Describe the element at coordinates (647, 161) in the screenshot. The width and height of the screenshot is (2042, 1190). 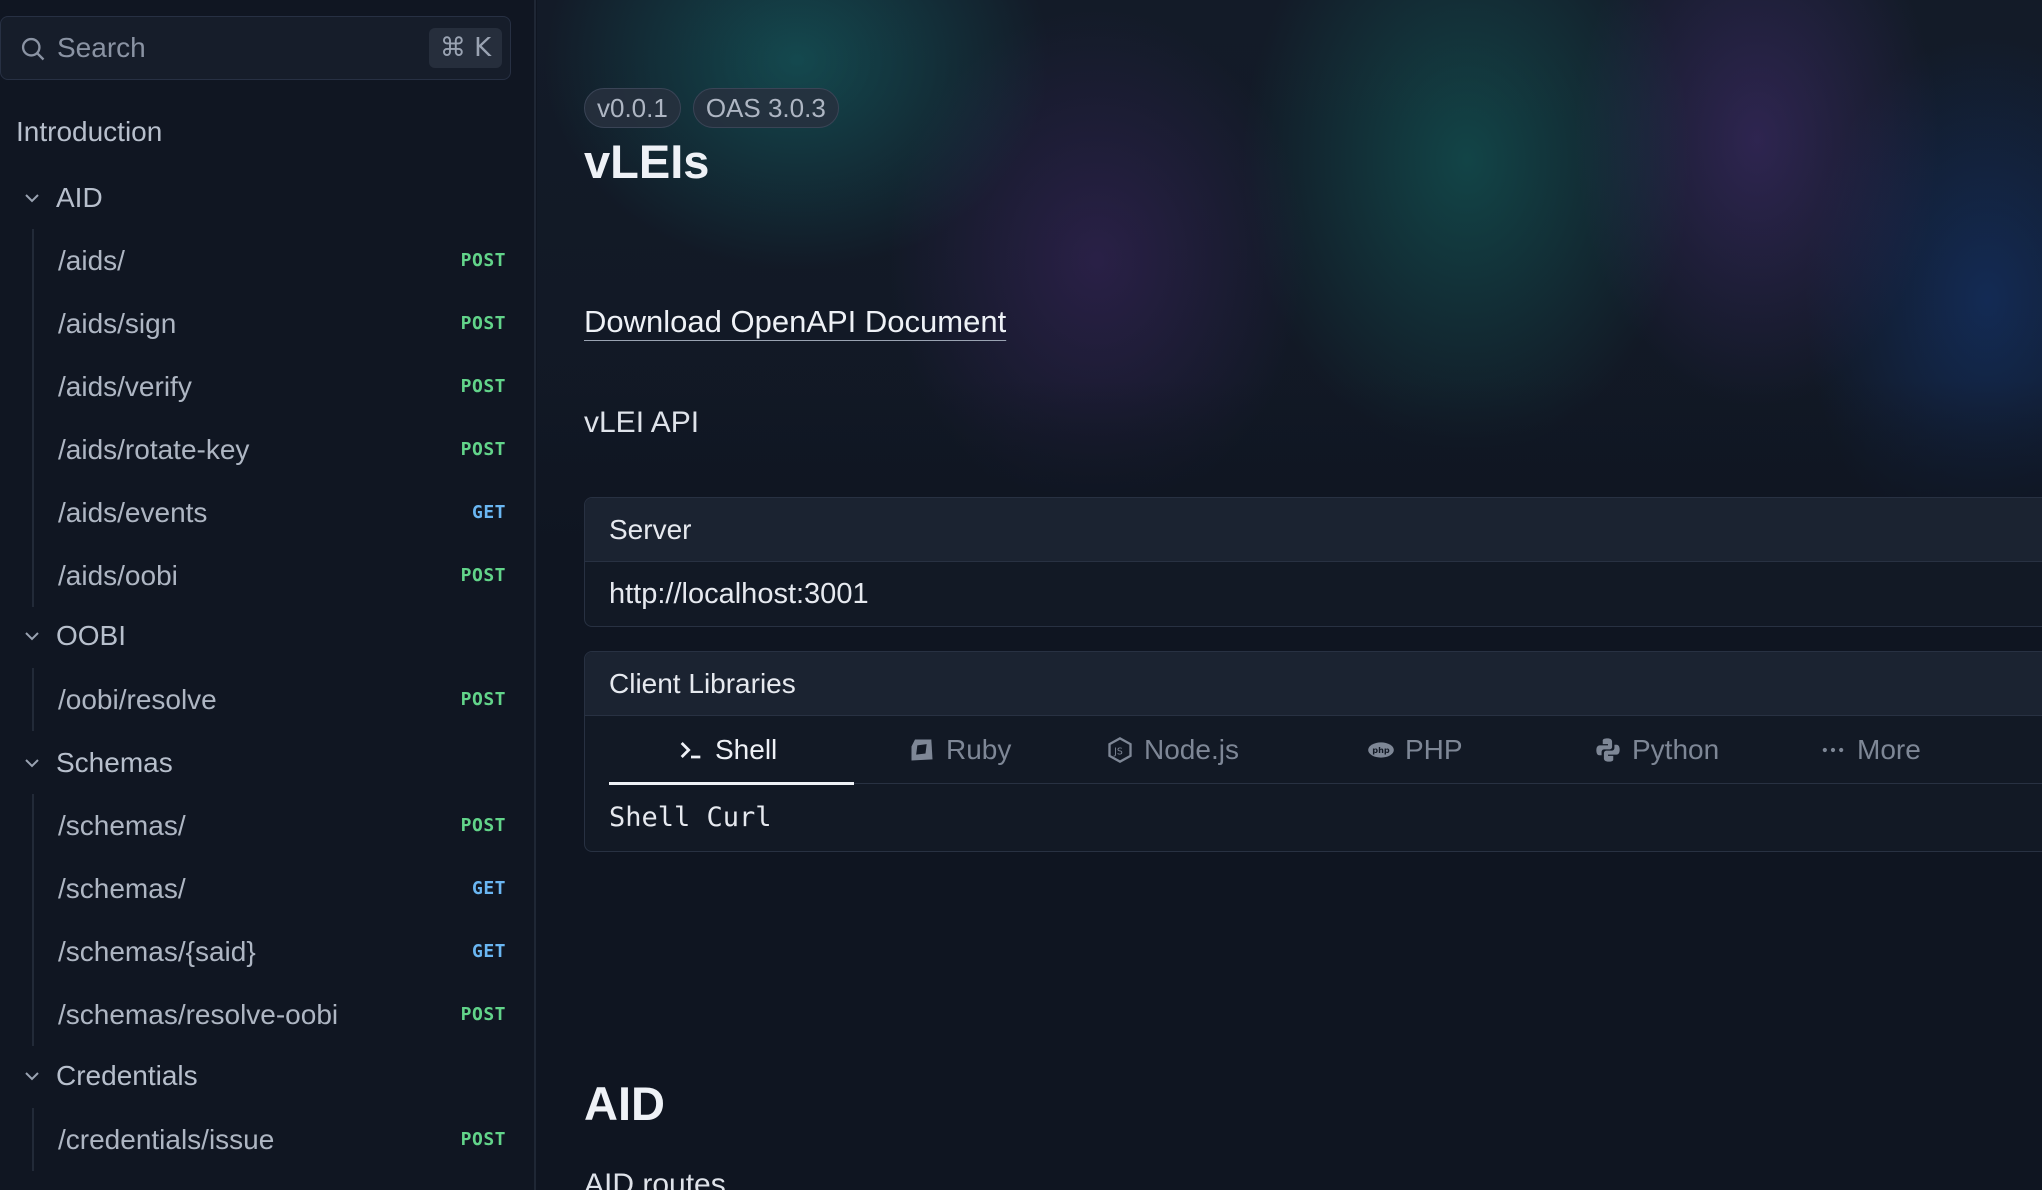
I see `page-title: vLEIs` at that location.